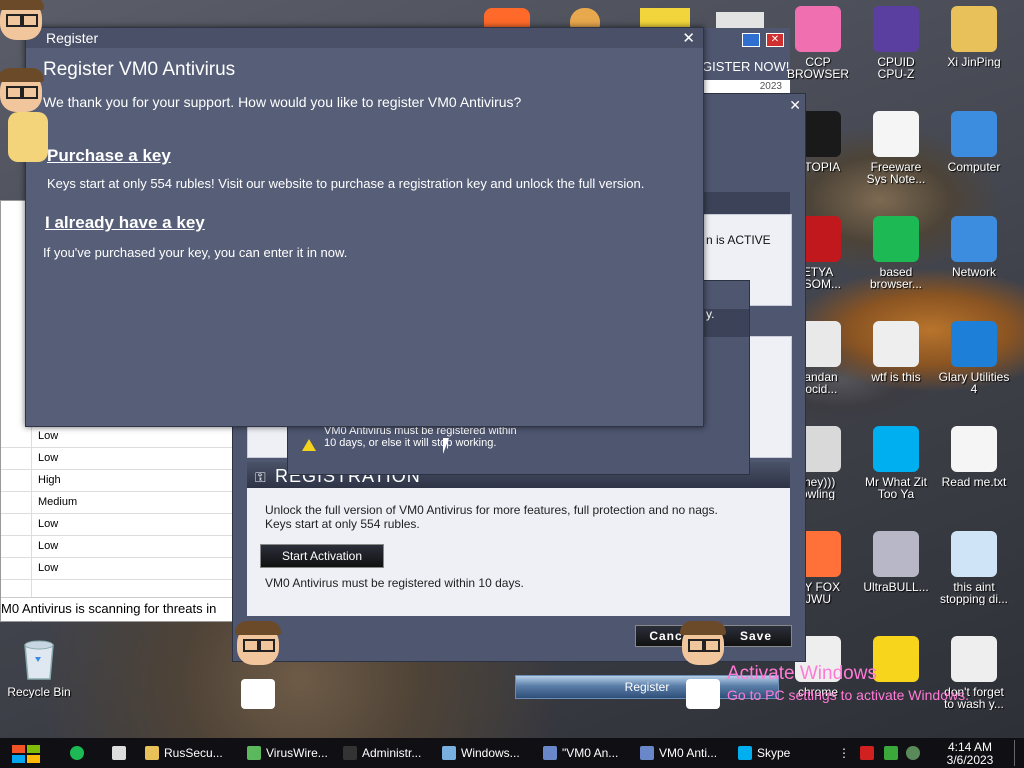 The image size is (1024, 768). I want to click on desktop-shortcut: wtf is this, so click(896, 352).